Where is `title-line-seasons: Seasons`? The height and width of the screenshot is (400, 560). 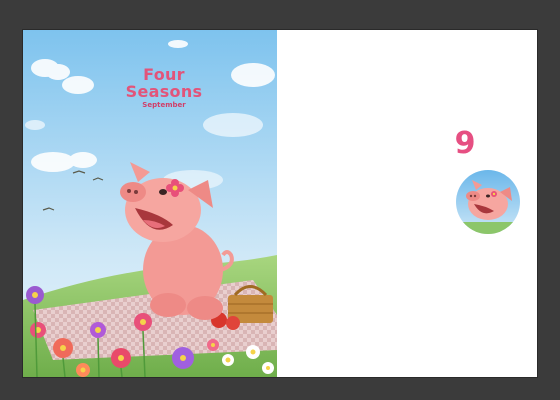 title-line-seasons: Seasons is located at coordinates (164, 91).